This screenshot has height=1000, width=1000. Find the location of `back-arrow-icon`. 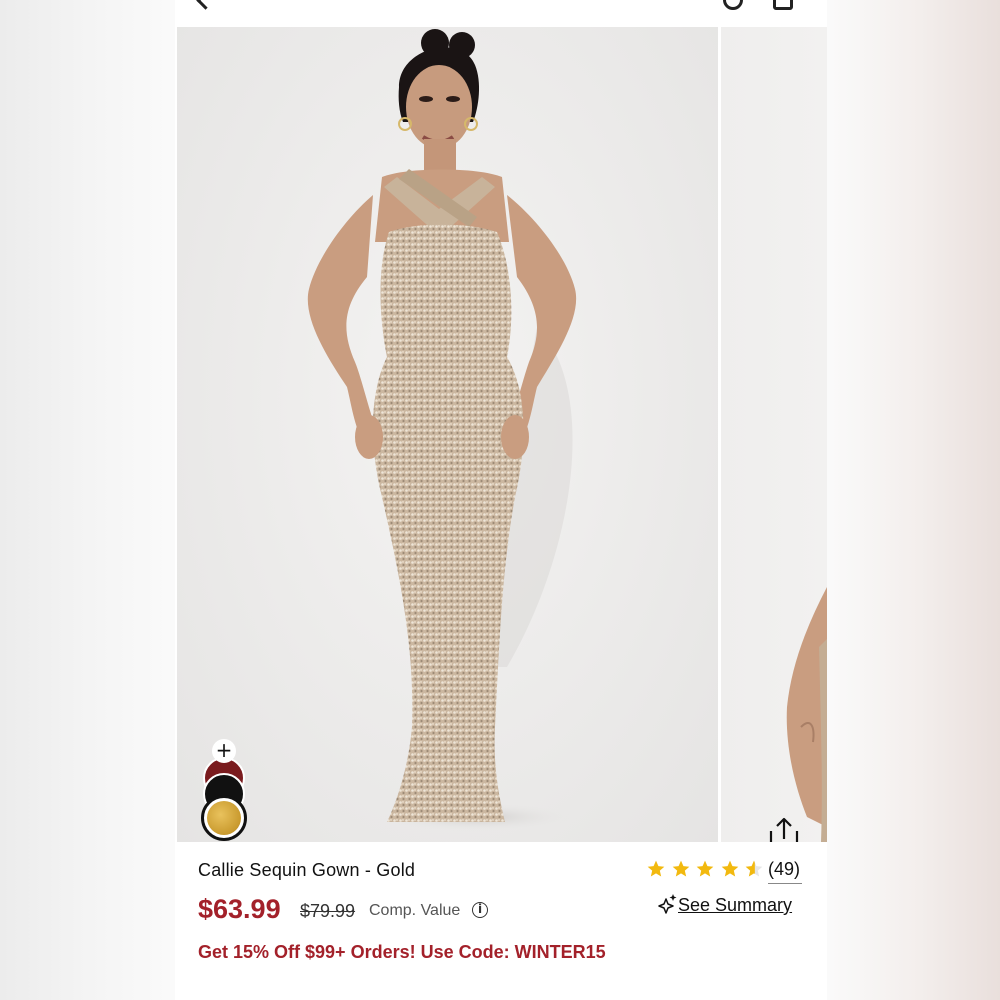

back-arrow-icon is located at coordinates (205, 5).